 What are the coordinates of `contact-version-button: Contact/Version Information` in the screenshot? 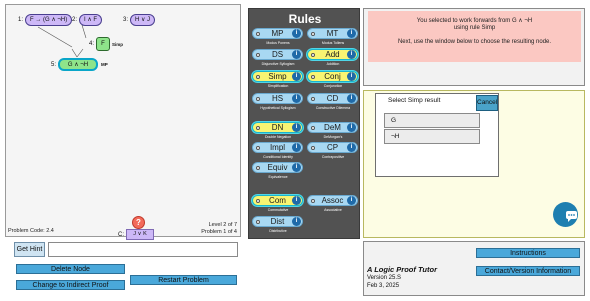 It's located at (528, 271).